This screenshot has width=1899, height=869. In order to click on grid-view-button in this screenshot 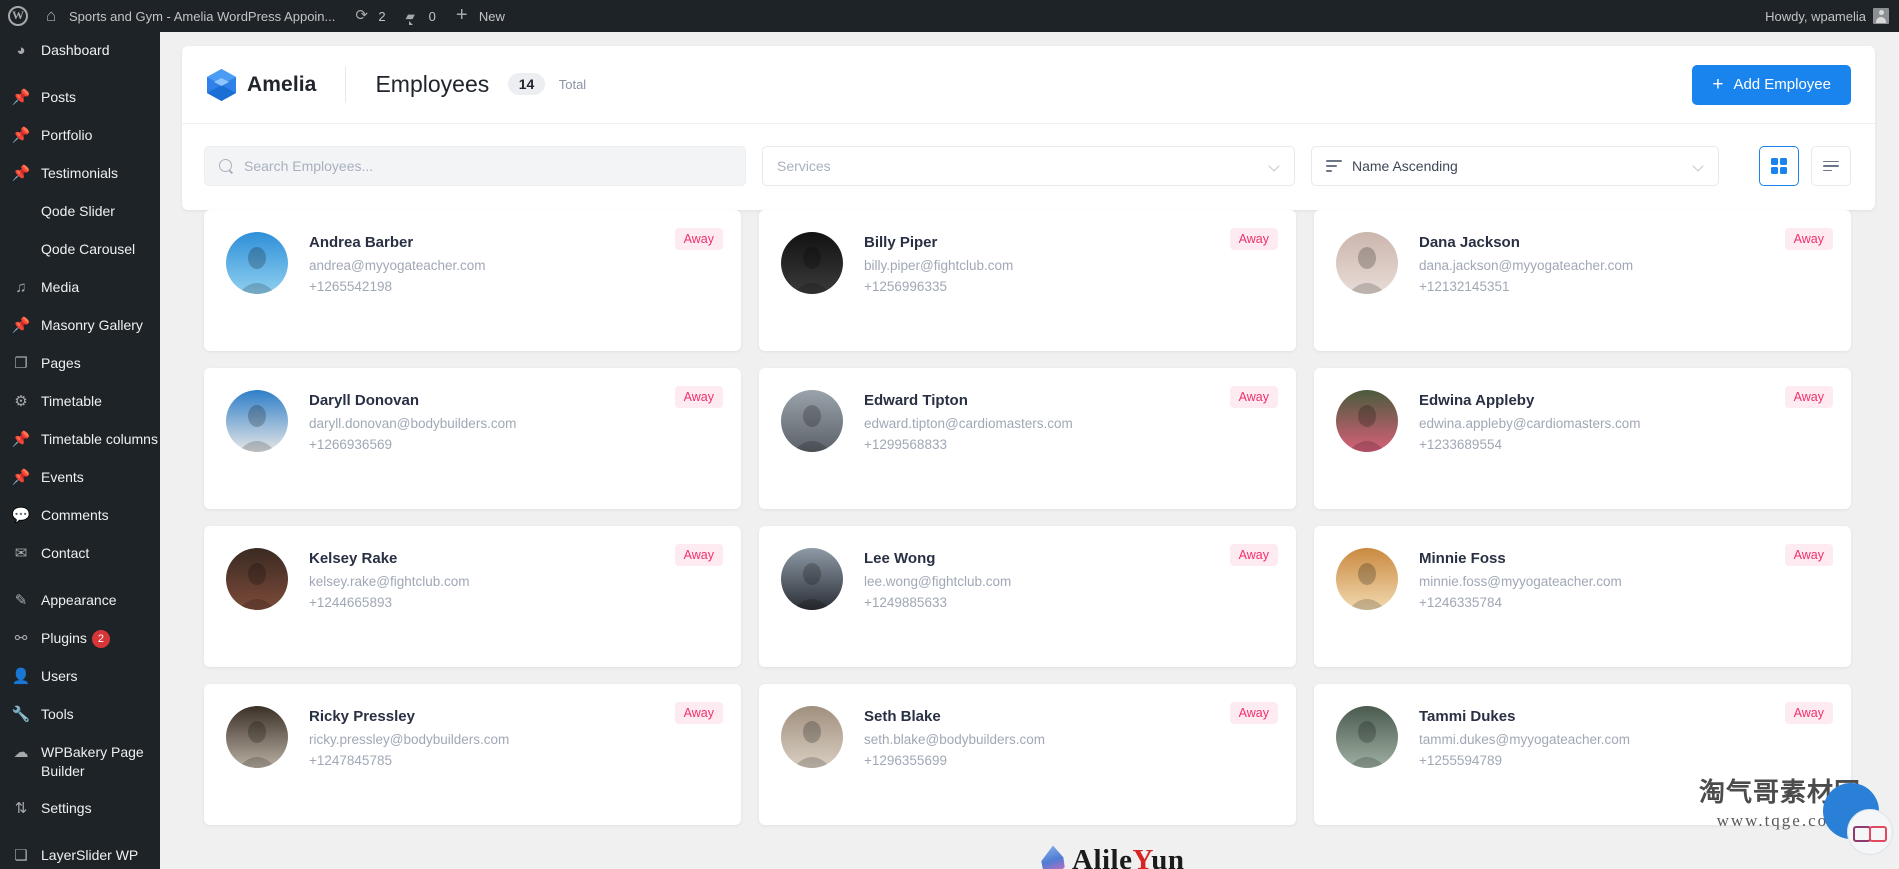, I will do `click(1779, 166)`.